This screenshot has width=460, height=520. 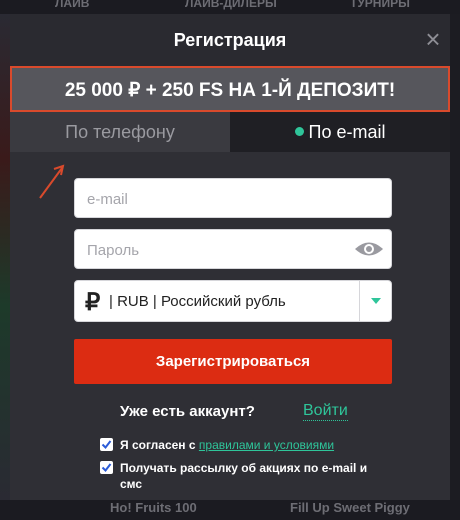 What do you see at coordinates (433, 39) in the screenshot?
I see `close-button: ×` at bounding box center [433, 39].